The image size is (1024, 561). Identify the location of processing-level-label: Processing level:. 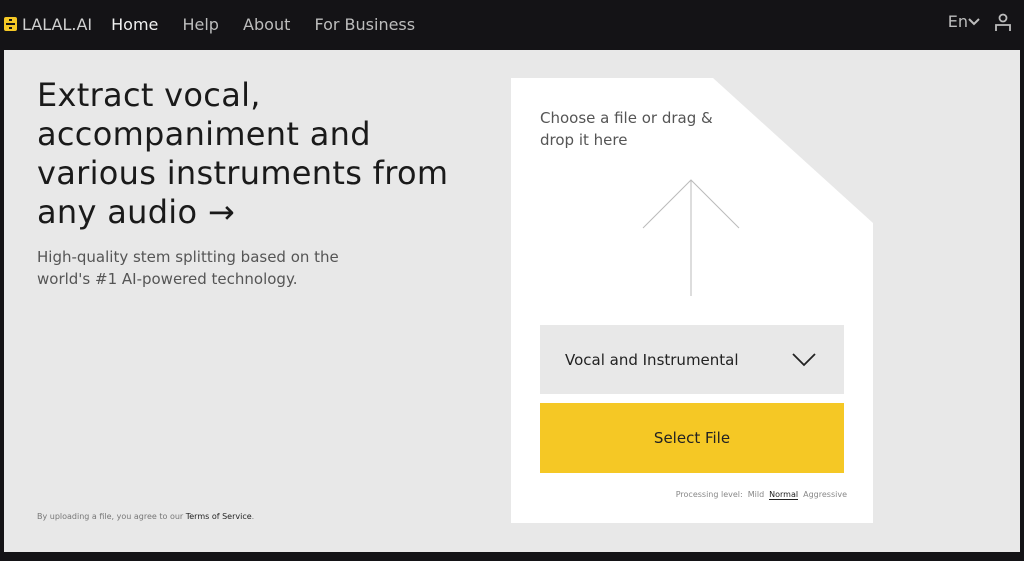
(709, 494).